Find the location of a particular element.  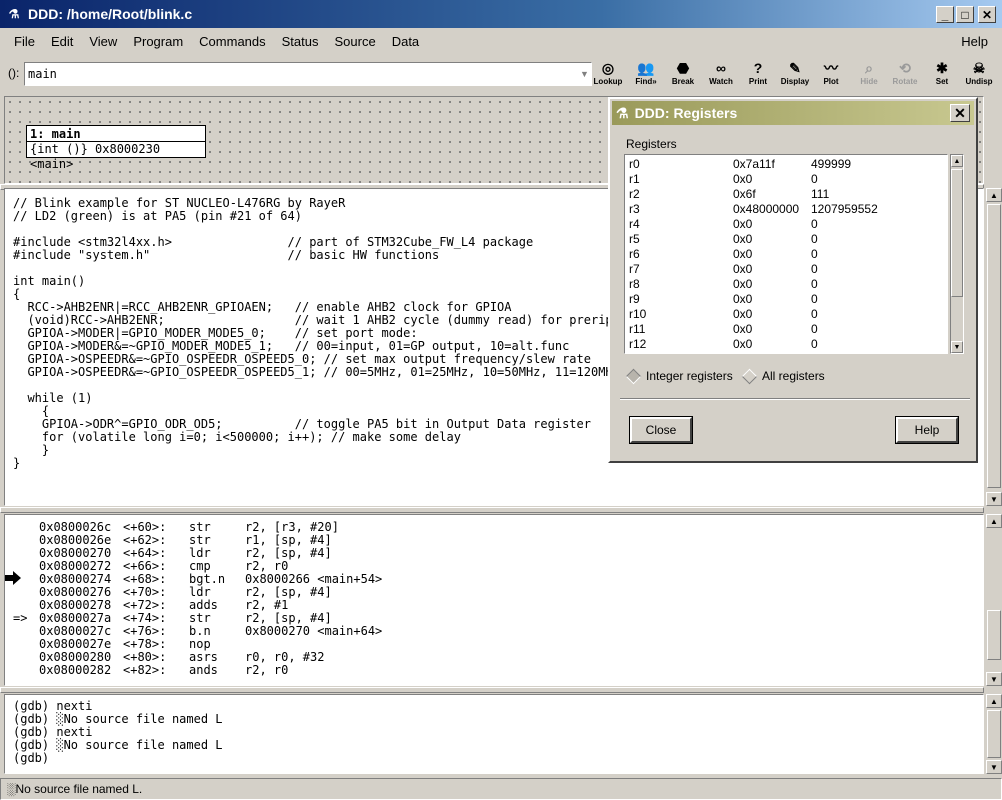

menu-edit: Edit is located at coordinates (62, 41).